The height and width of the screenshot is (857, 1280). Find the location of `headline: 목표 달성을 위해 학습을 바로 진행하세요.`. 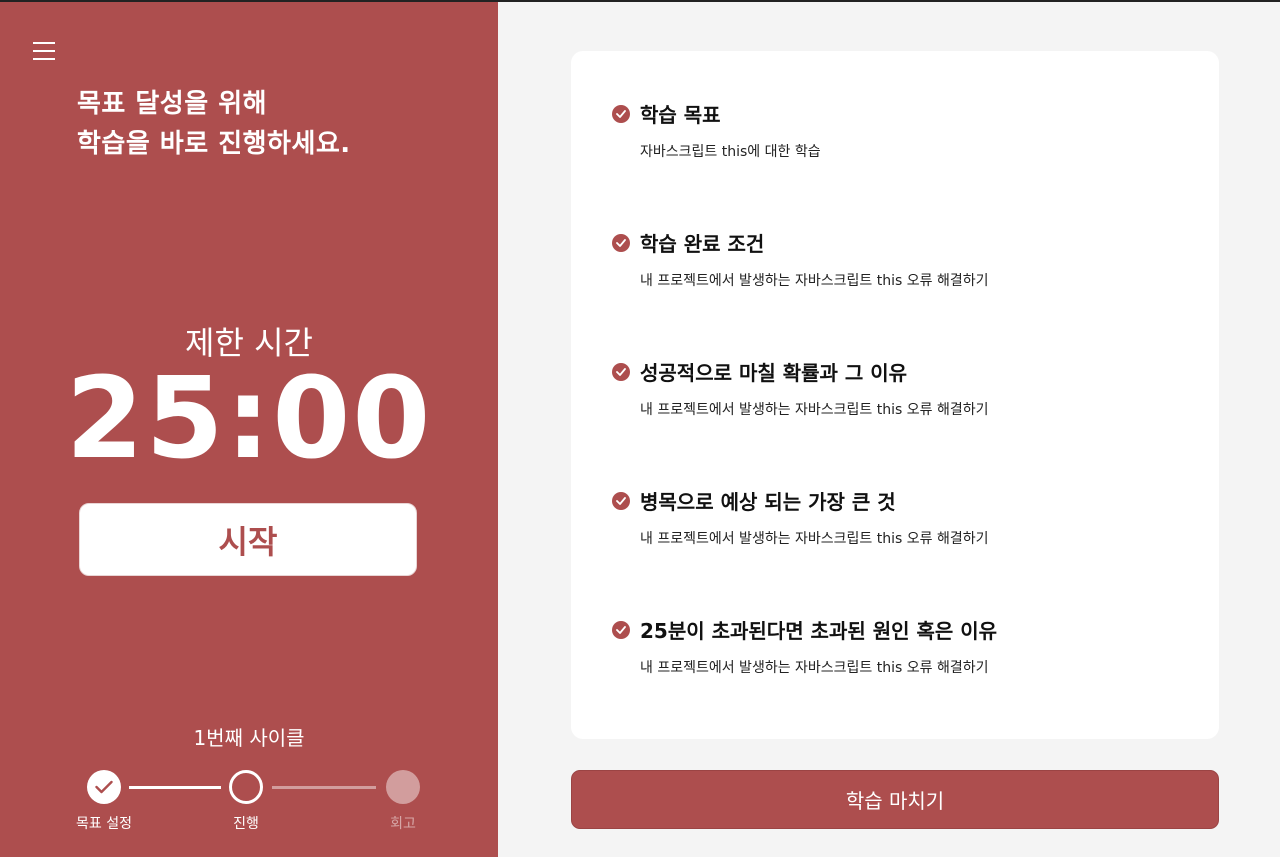

headline: 목표 달성을 위해 학습을 바로 진행하세요. is located at coordinates (214, 124).